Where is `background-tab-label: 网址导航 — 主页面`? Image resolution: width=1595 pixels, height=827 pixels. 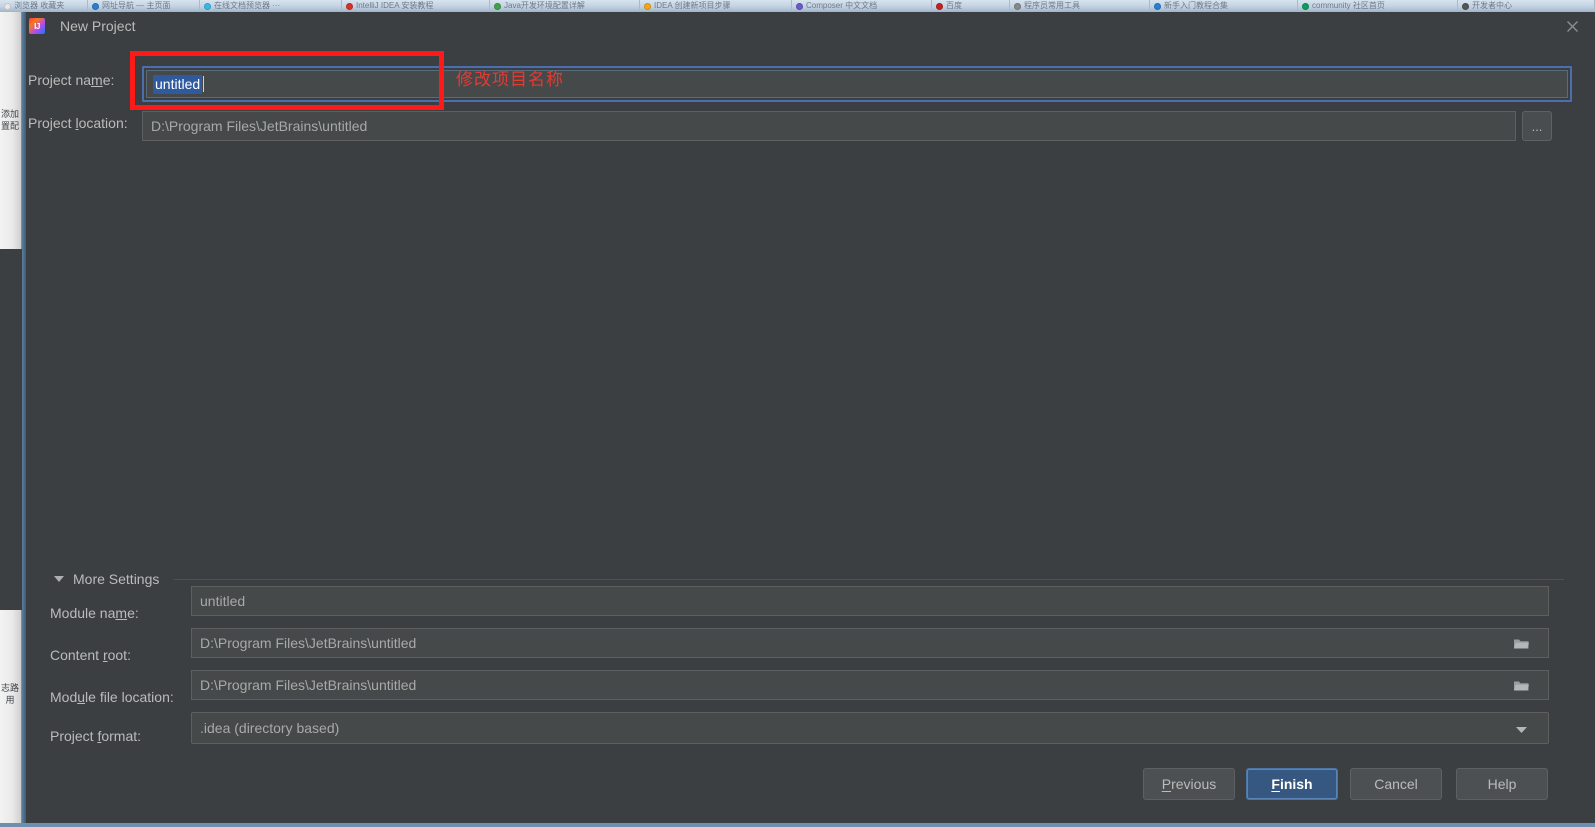 background-tab-label: 网址导航 — 主页面 is located at coordinates (136, 5).